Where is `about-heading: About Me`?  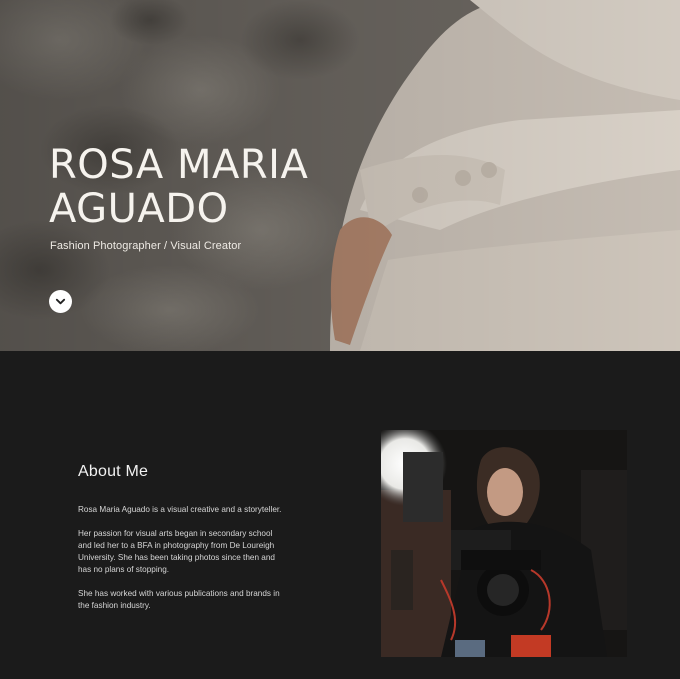
about-heading: About Me is located at coordinates (113, 471).